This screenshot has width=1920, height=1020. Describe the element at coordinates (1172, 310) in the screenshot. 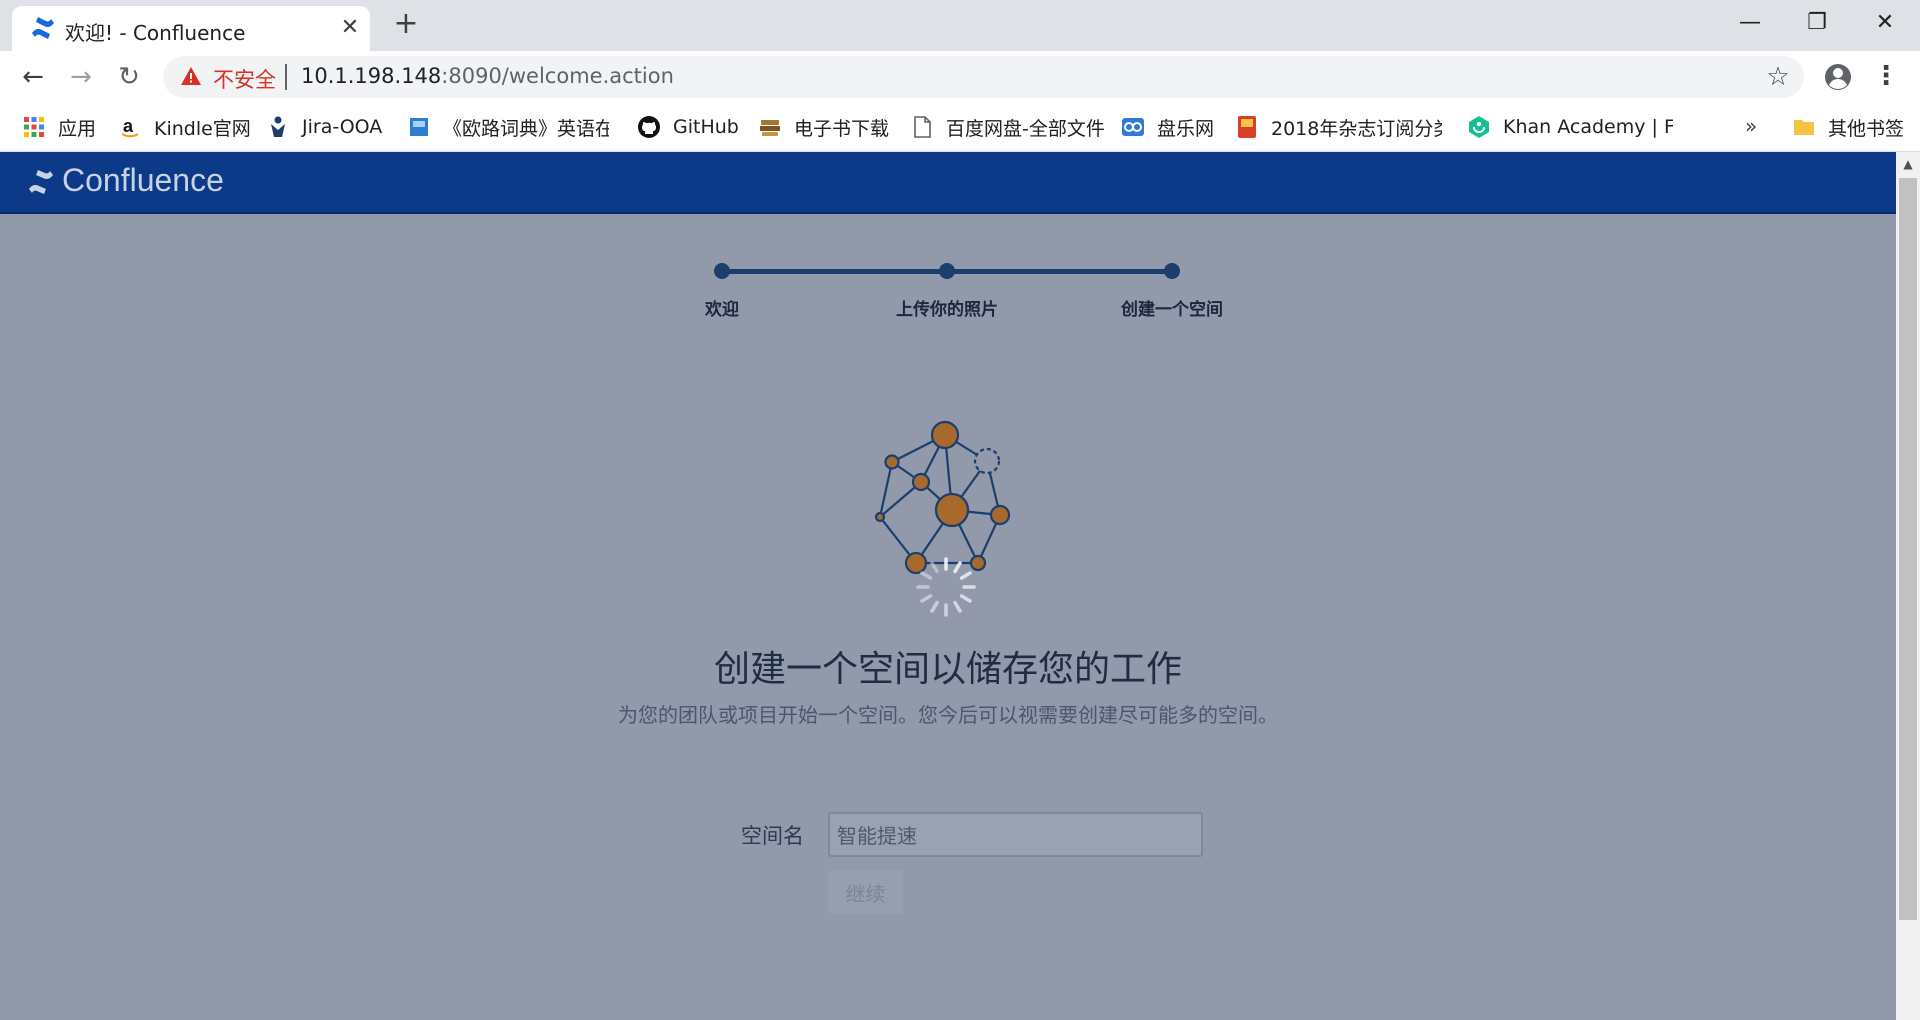

I see `step-label-space: 创建一个空间` at that location.